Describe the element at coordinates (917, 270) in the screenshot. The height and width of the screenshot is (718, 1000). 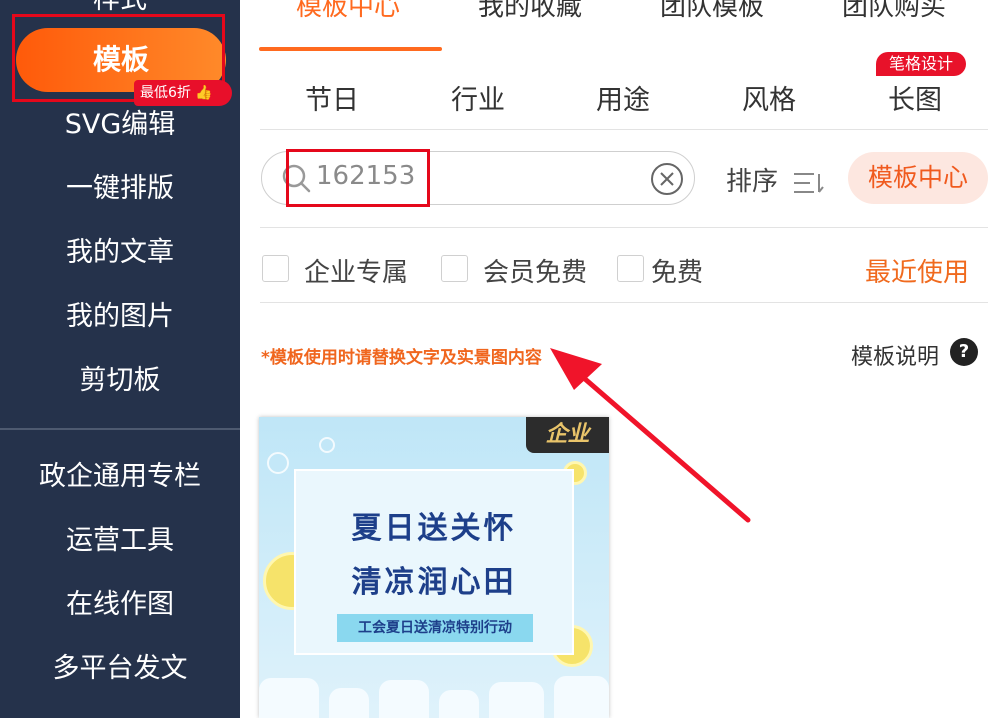
I see `recent-used-link: 最近使用` at that location.